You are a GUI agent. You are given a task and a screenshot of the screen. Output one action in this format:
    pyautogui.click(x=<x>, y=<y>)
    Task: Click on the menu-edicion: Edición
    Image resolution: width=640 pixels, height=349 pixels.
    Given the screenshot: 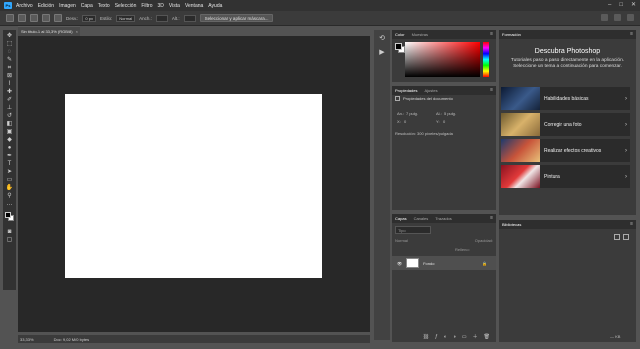 What is the action you would take?
    pyautogui.click(x=46, y=6)
    